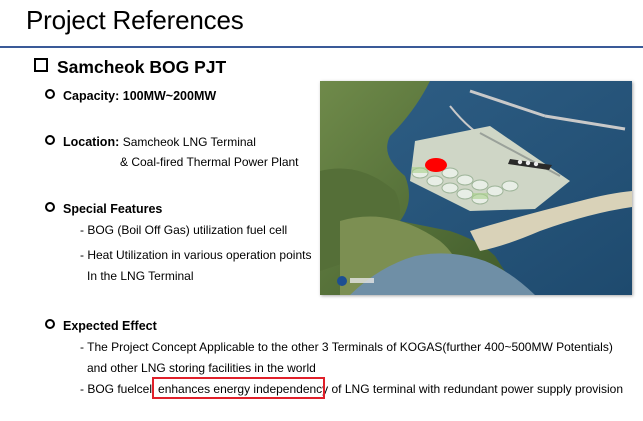  I want to click on section-heading-text: Samcheok BOG PJT, so click(142, 67).